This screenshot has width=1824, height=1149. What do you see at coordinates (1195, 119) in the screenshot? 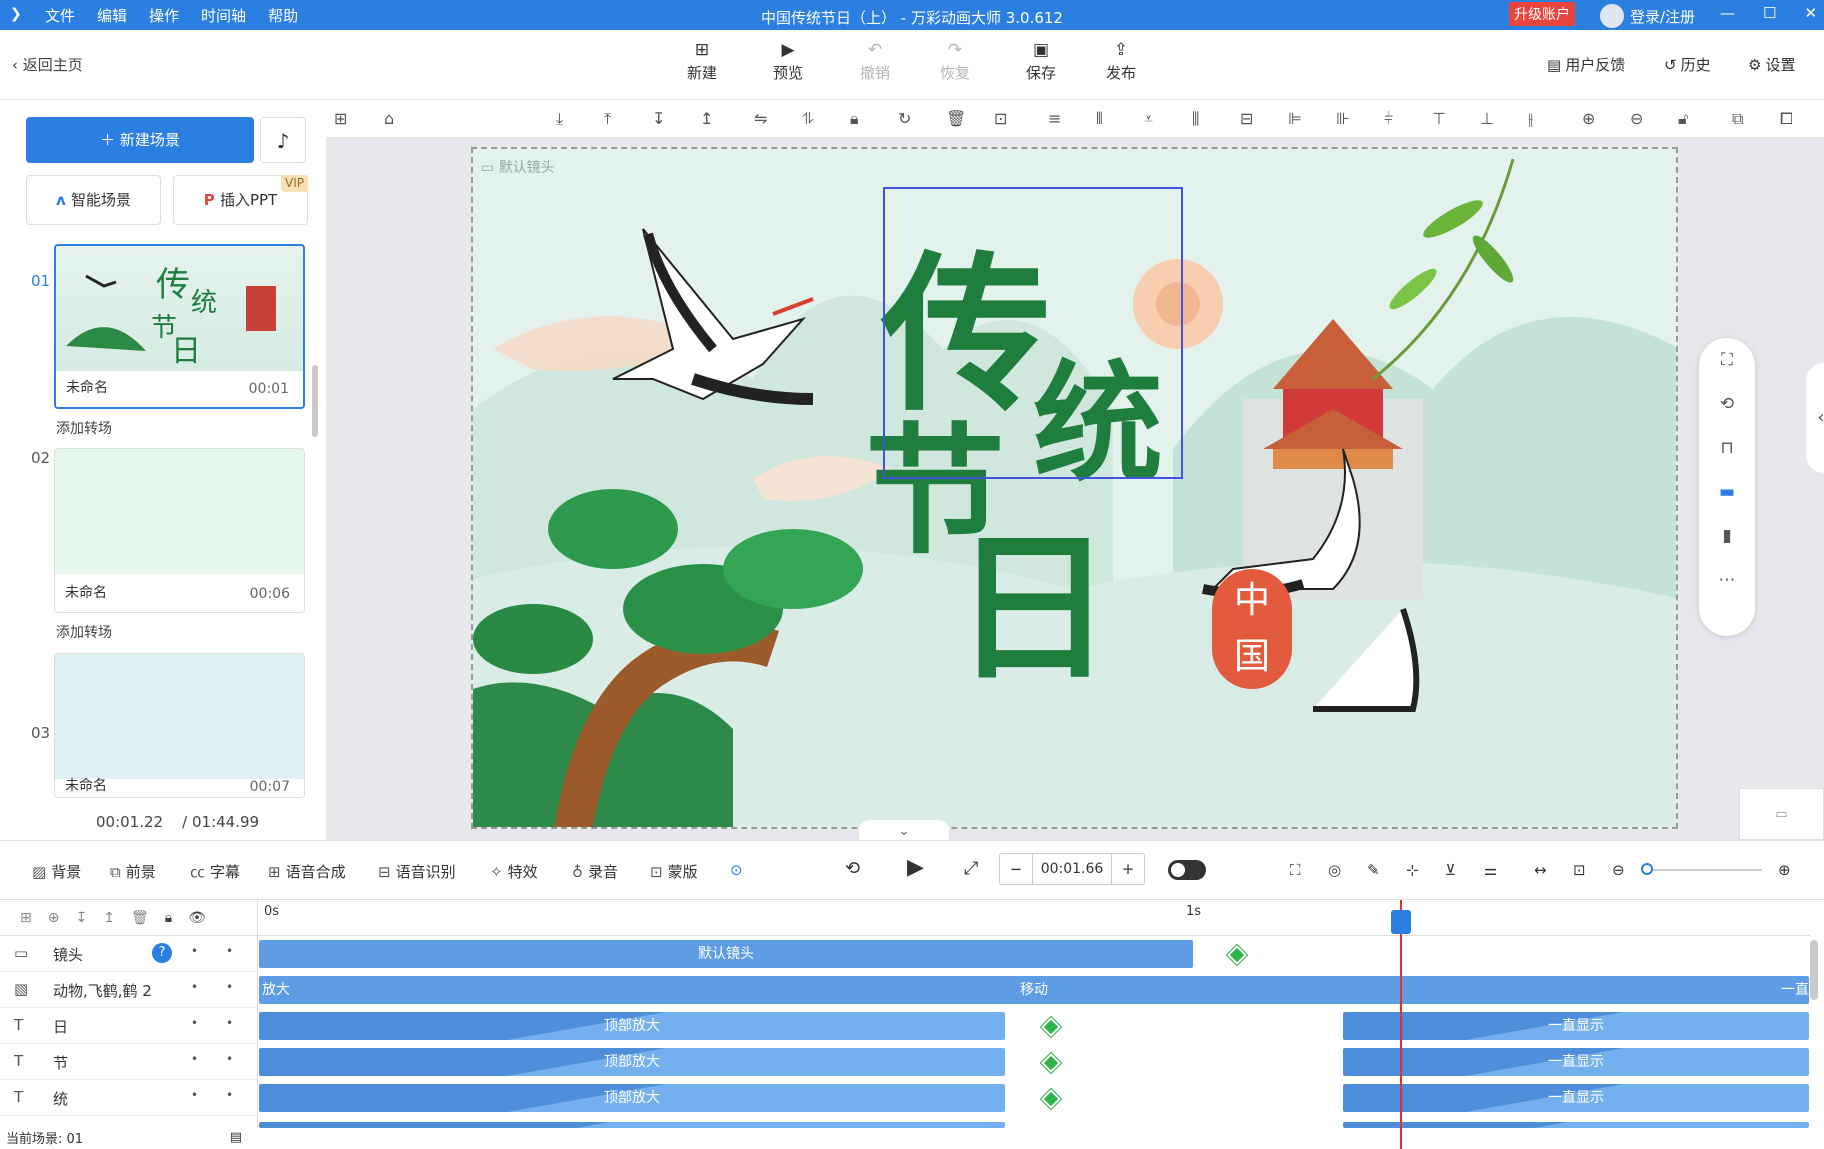
I see `distribute-h-icon: ⫼` at bounding box center [1195, 119].